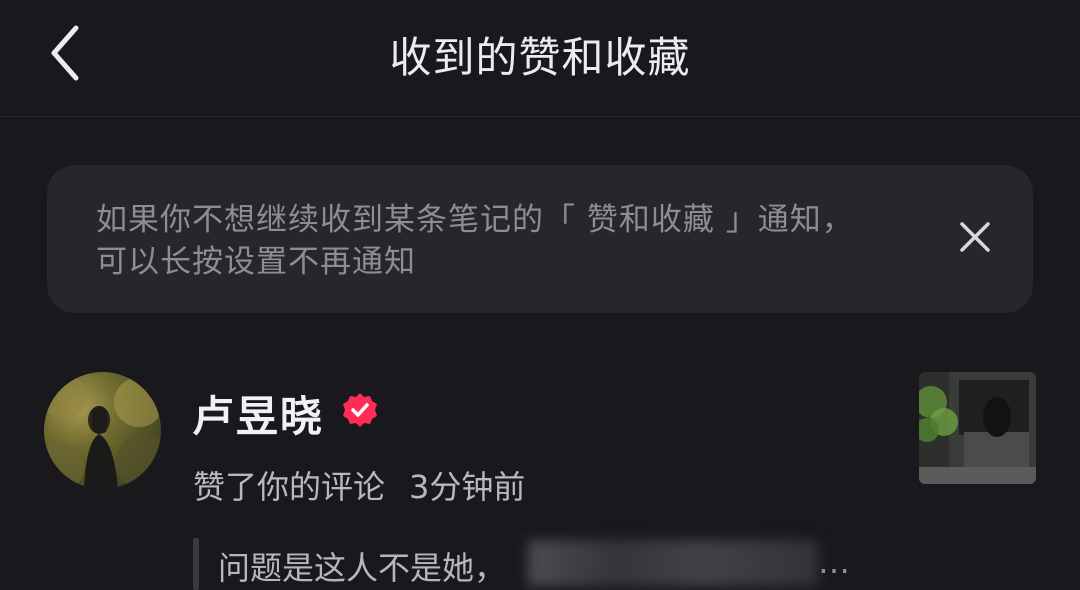 The height and width of the screenshot is (590, 1080). I want to click on username: 卢昱晓, so click(258, 413).